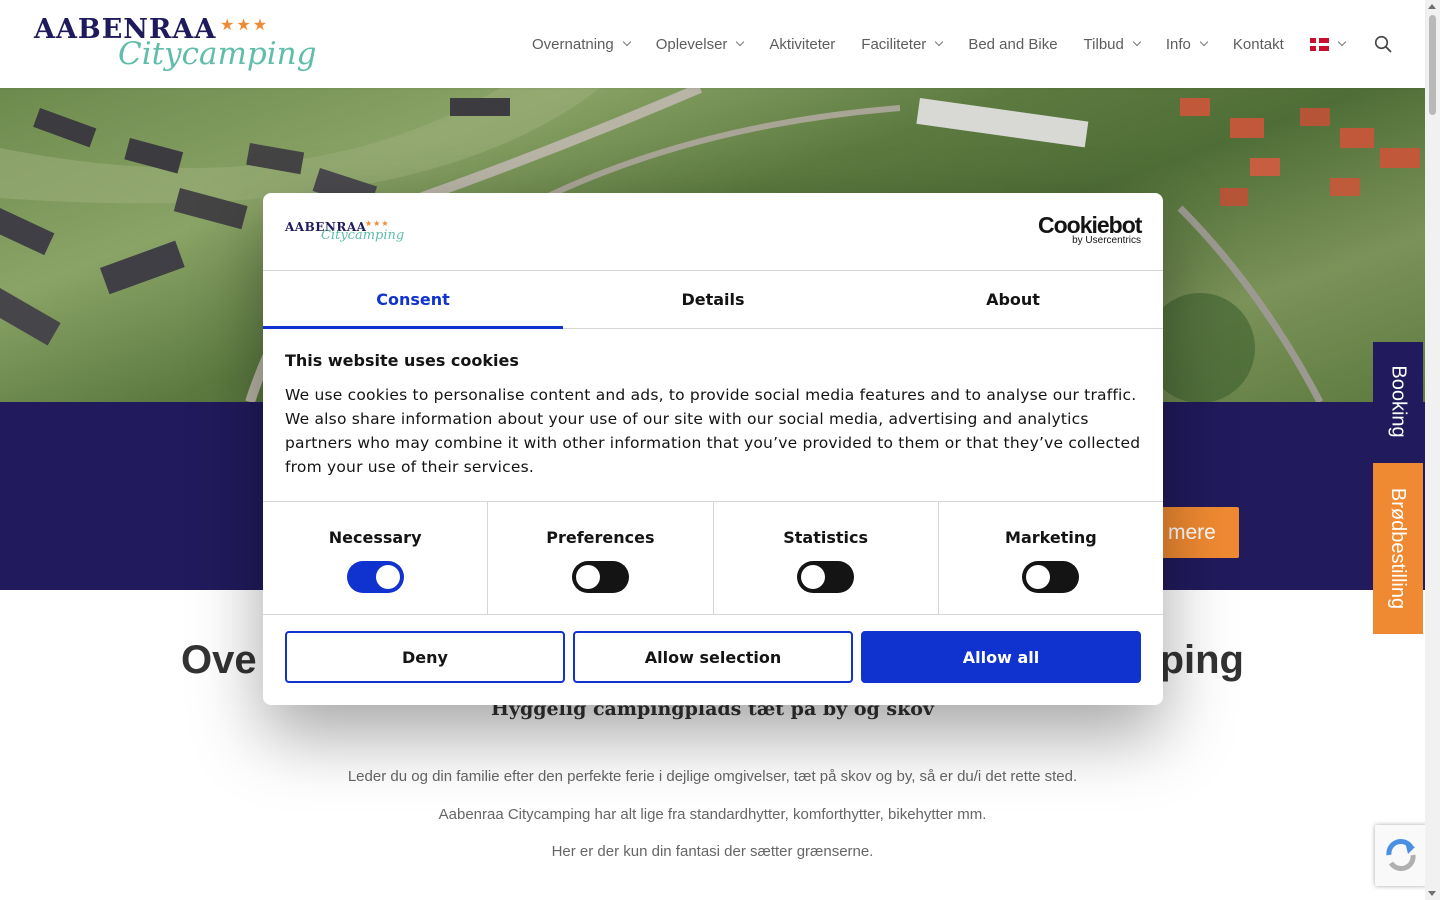  I want to click on cookiebot-logo: Cookiebot by Usercentrics, so click(1090, 229).